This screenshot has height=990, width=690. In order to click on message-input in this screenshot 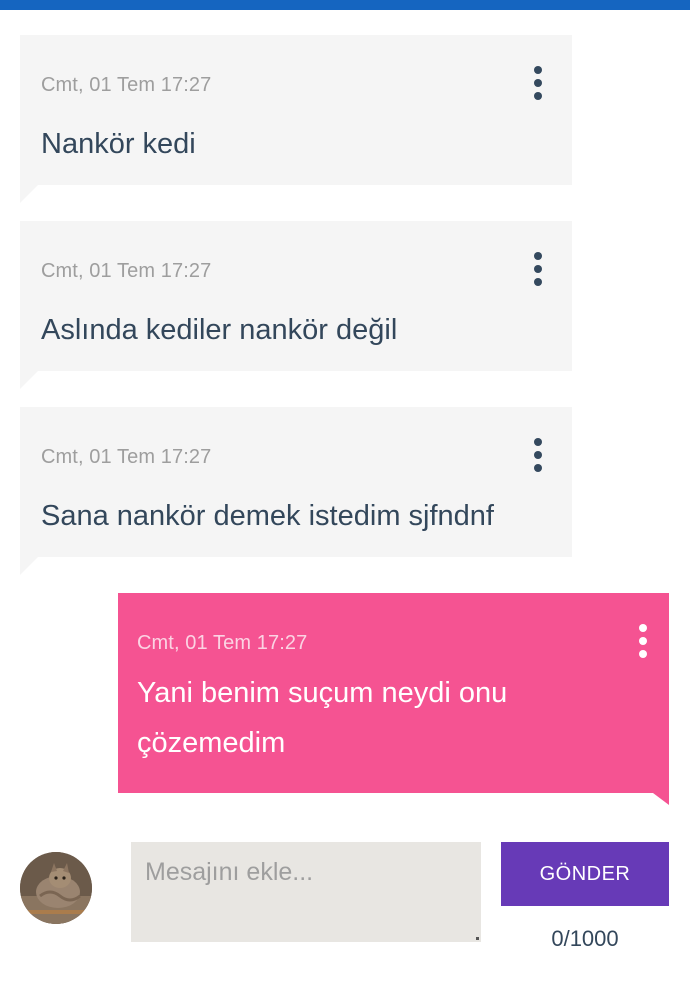, I will do `click(306, 892)`.